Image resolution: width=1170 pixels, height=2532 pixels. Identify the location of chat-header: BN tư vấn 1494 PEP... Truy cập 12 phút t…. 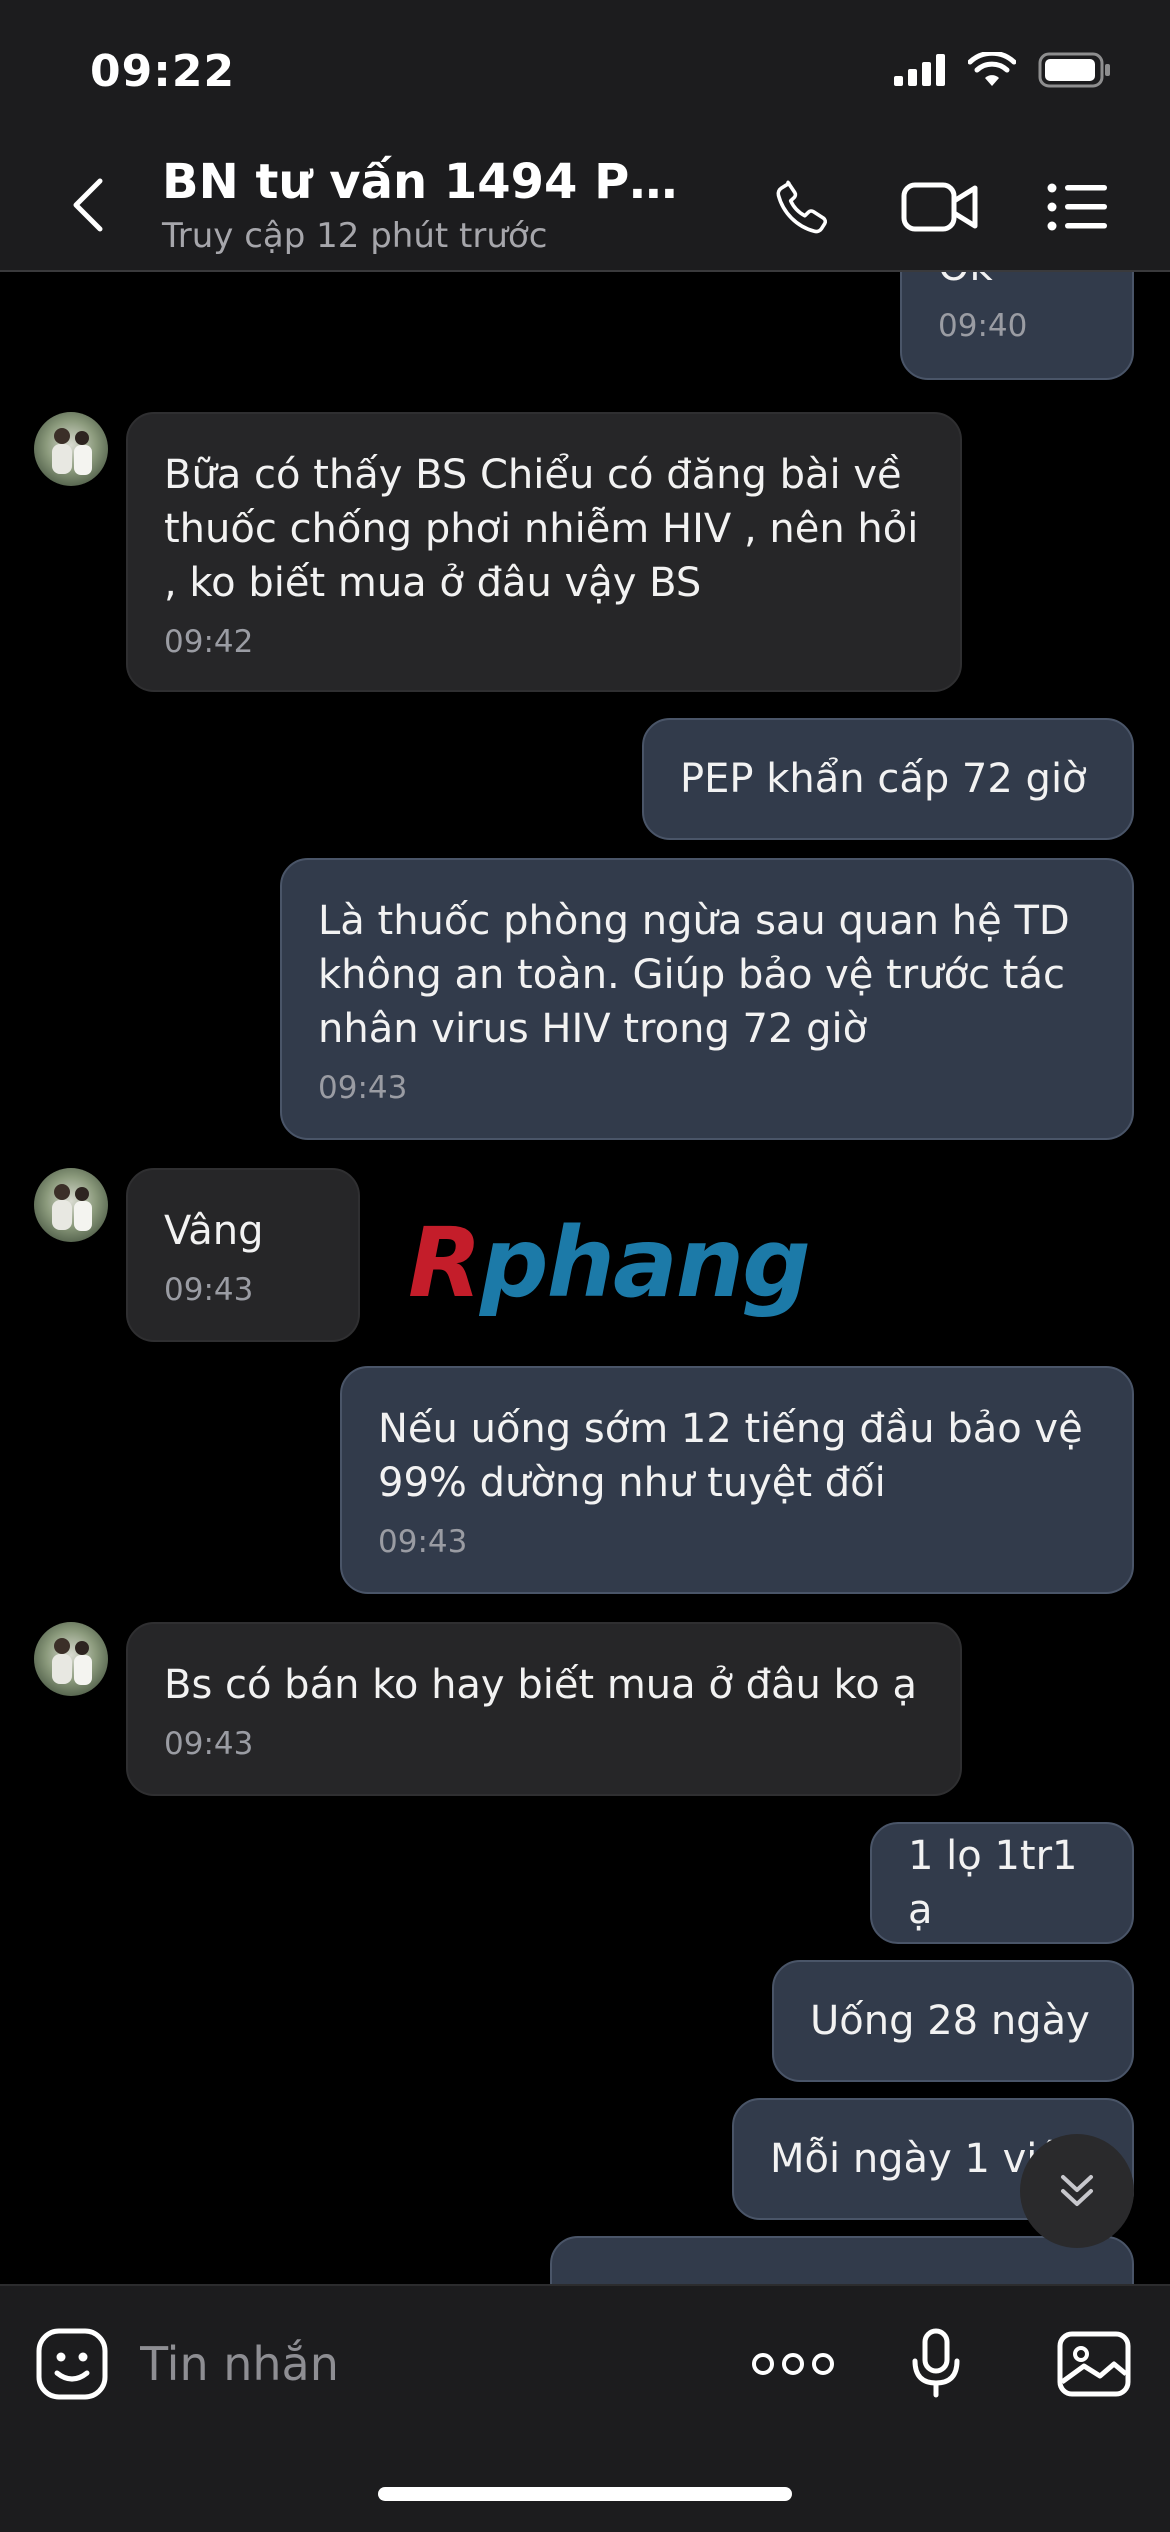
(585, 206).